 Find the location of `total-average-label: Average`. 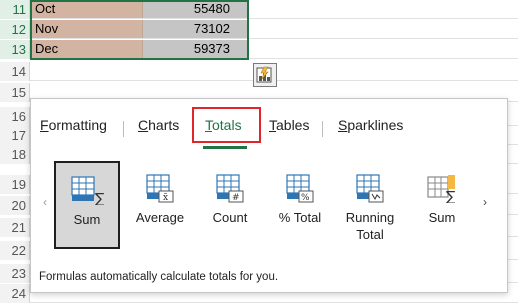

total-average-label: Average is located at coordinates (160, 217).